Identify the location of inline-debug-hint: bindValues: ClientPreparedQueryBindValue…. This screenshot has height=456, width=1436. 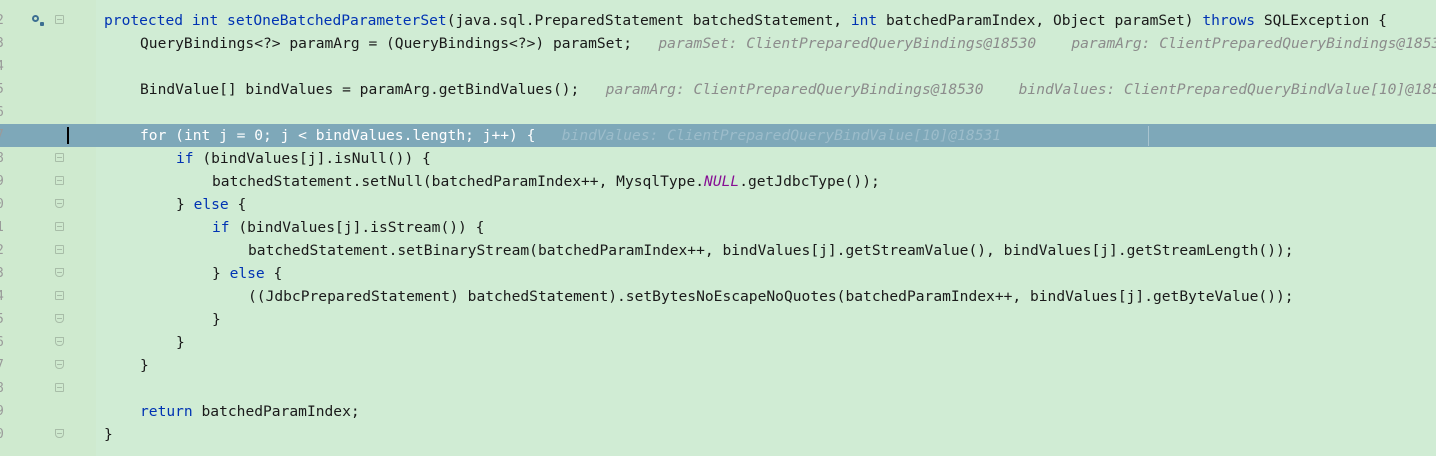
(768, 135).